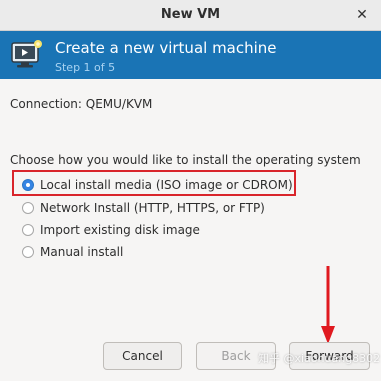  Describe the element at coordinates (328, 305) in the screenshot. I see `arrow-down-annotation-icon` at that location.